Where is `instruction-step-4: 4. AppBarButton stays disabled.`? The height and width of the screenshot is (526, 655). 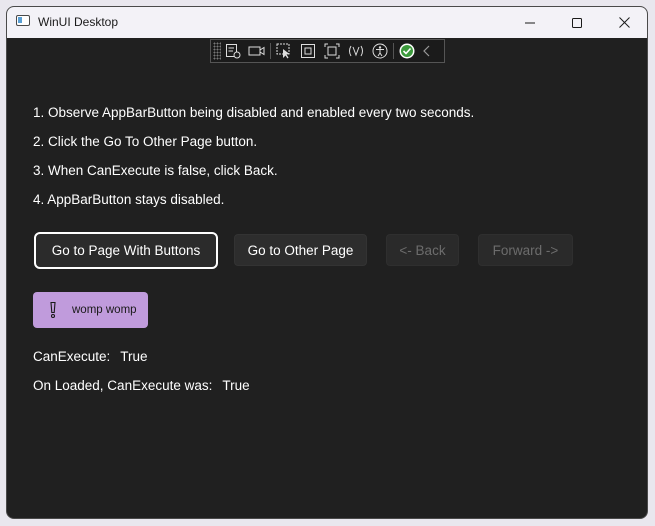 instruction-step-4: 4. AppBarButton stays disabled. is located at coordinates (129, 199).